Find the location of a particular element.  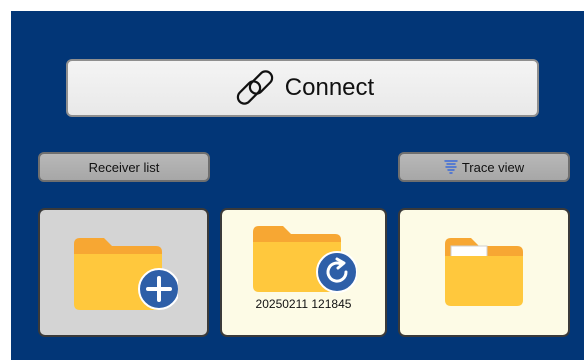

recent-session-tile: 20250211 121845 is located at coordinates (303, 272).